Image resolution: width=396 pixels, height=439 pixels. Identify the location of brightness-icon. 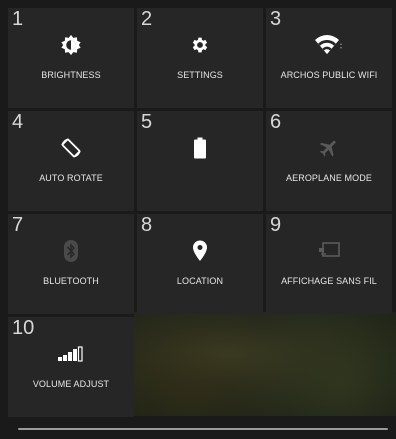
(71, 45).